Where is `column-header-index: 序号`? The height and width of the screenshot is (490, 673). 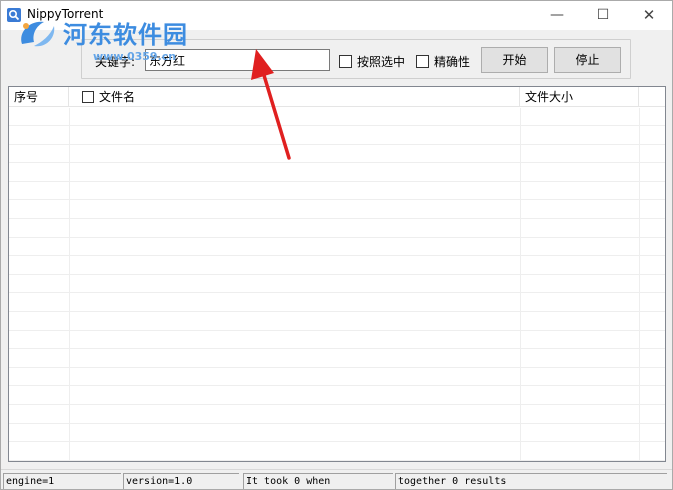 column-header-index: 序号 is located at coordinates (39, 97).